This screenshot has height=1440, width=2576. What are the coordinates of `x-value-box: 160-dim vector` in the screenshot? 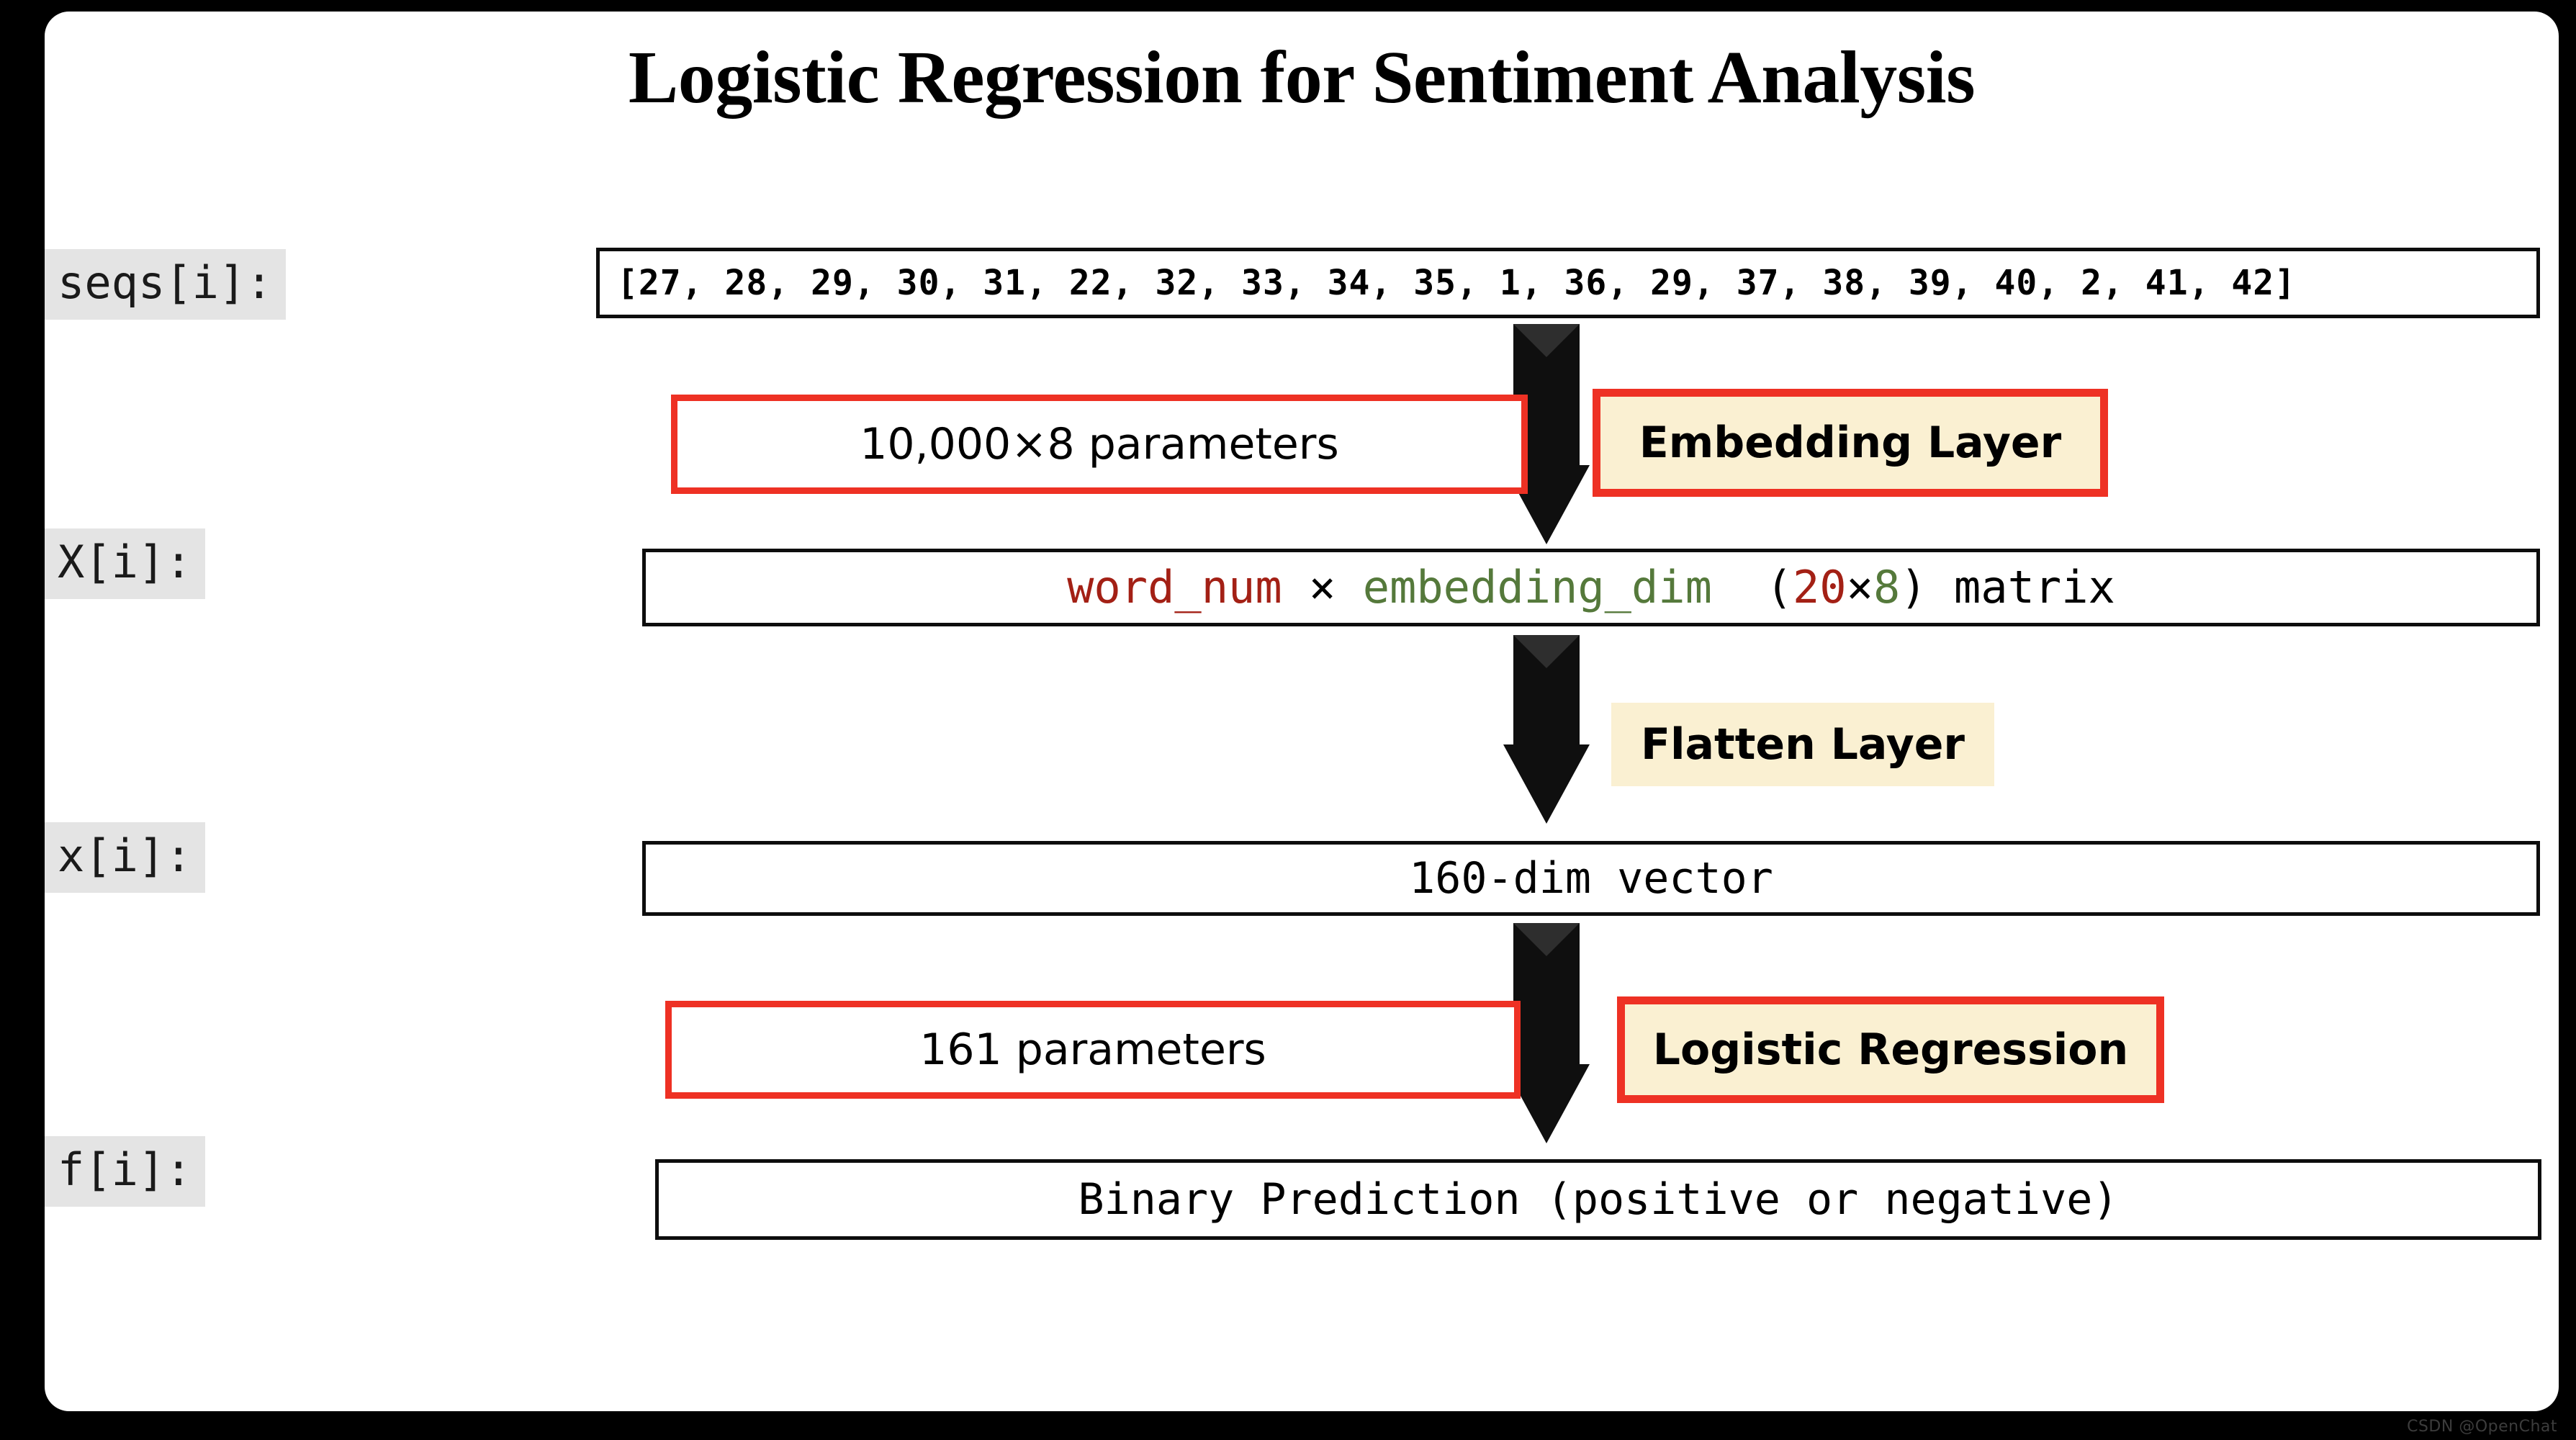 It's located at (1591, 878).